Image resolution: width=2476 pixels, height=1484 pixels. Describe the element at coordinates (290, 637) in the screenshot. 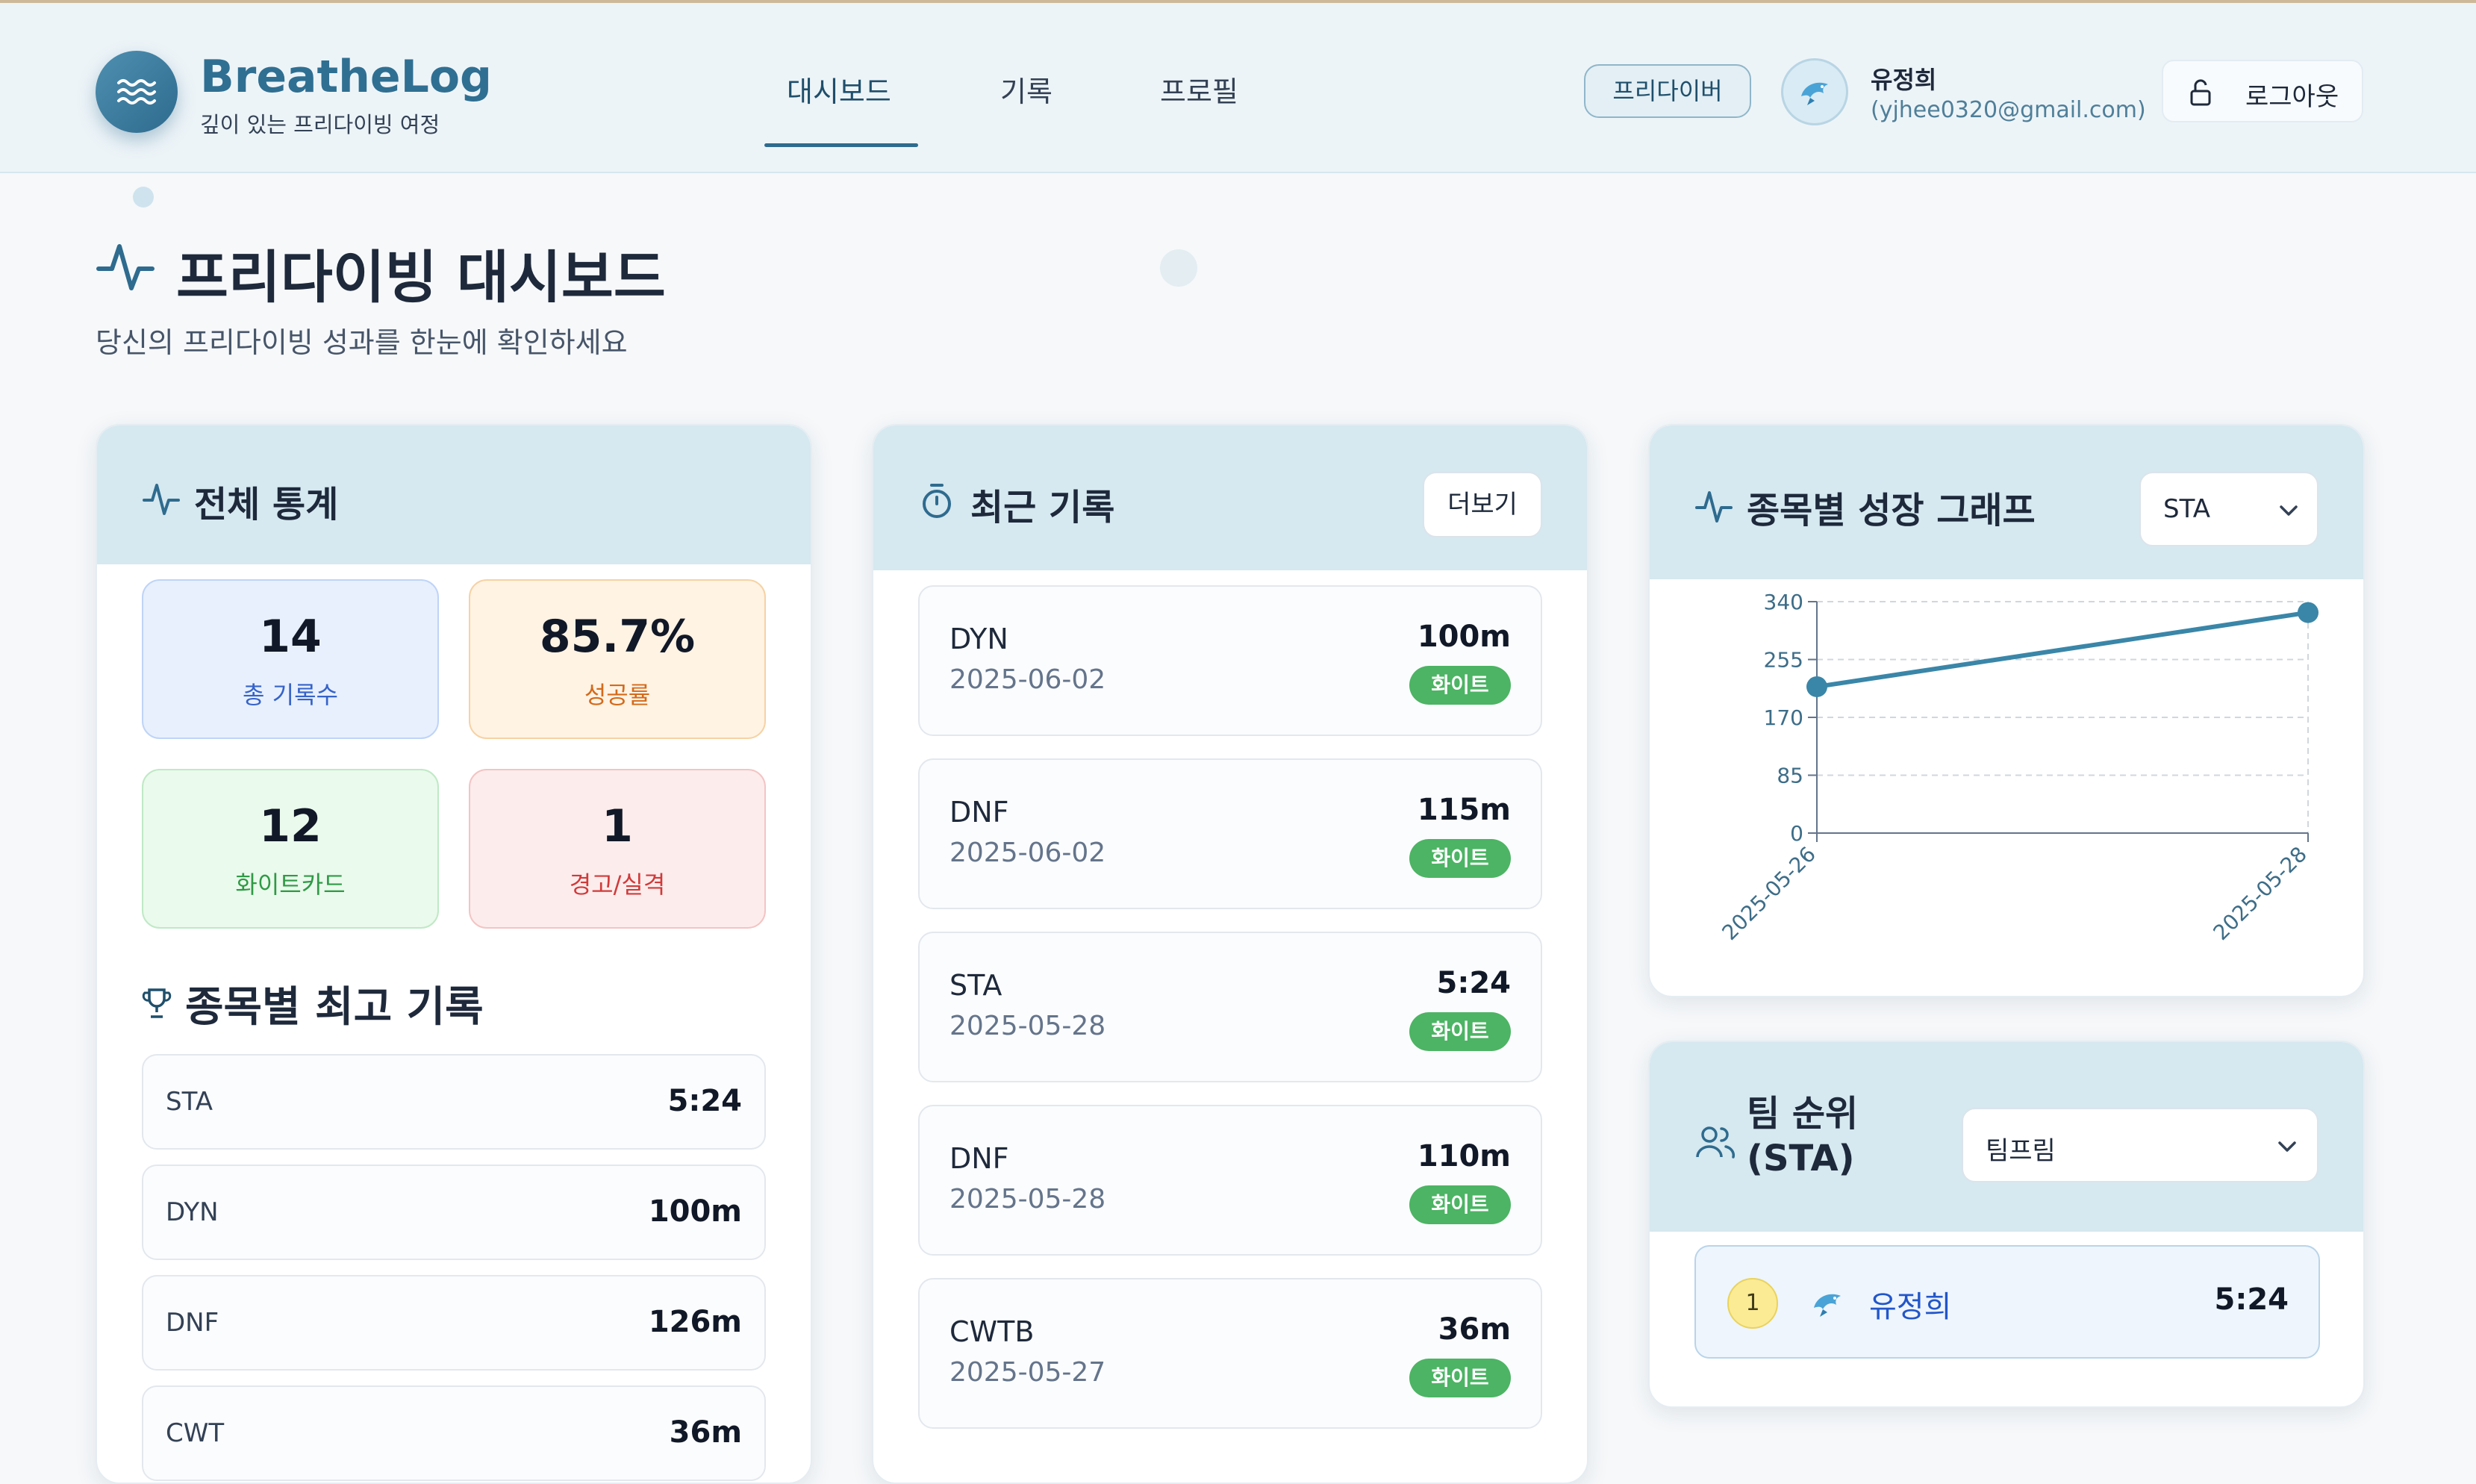

I see `stat-value: 14` at that location.